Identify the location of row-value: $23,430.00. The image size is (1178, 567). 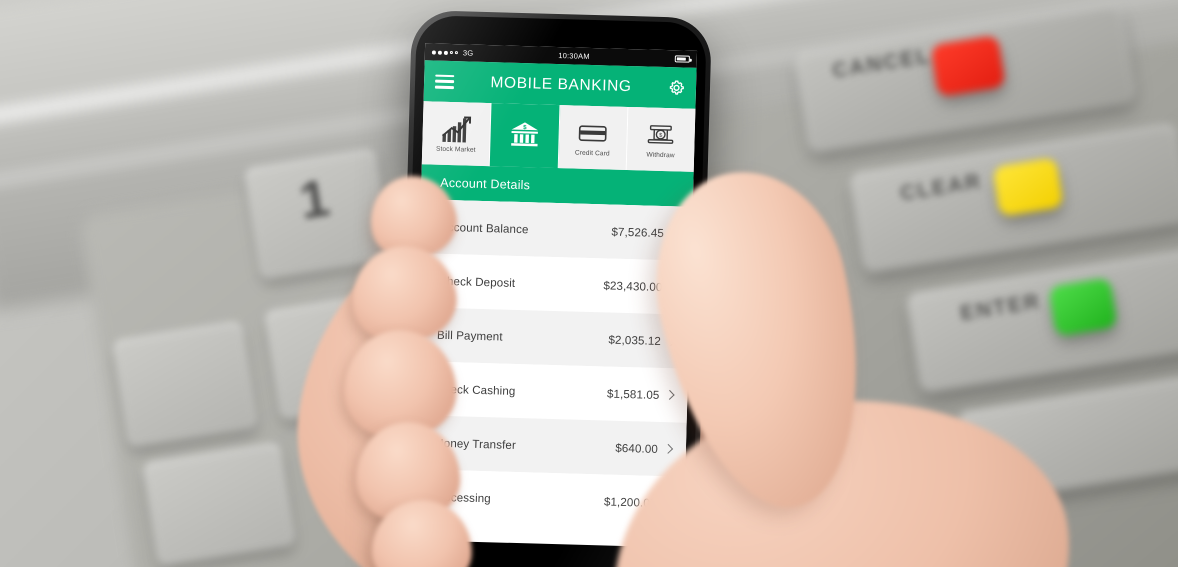
(633, 286).